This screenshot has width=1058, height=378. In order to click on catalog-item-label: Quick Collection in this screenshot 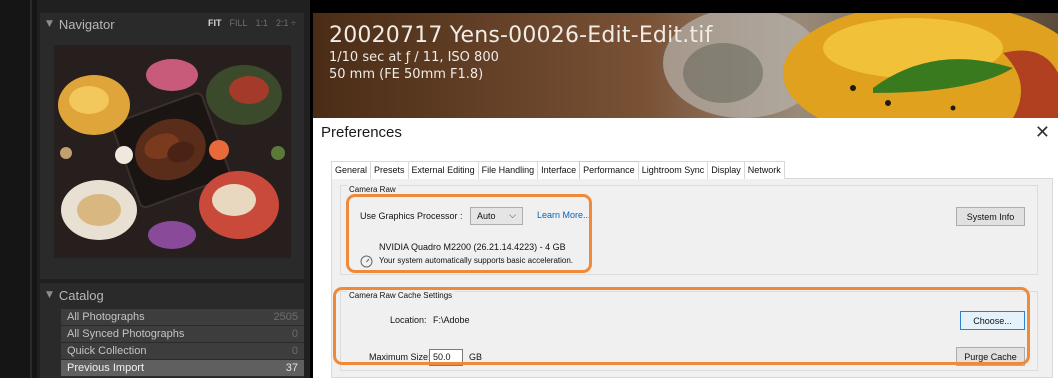, I will do `click(107, 351)`.